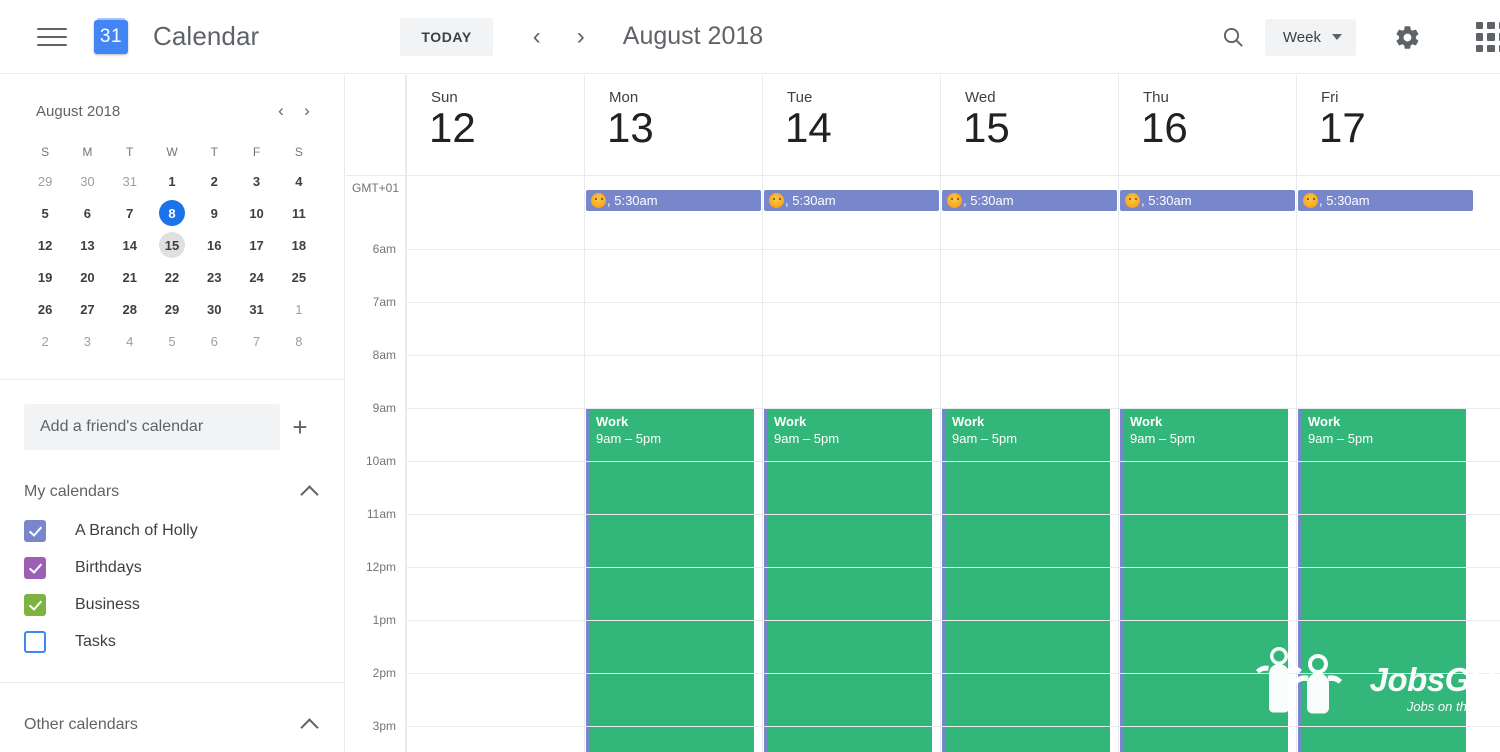 This screenshot has height=752, width=1500. I want to click on mini-calendar-day-18: 18, so click(299, 245).